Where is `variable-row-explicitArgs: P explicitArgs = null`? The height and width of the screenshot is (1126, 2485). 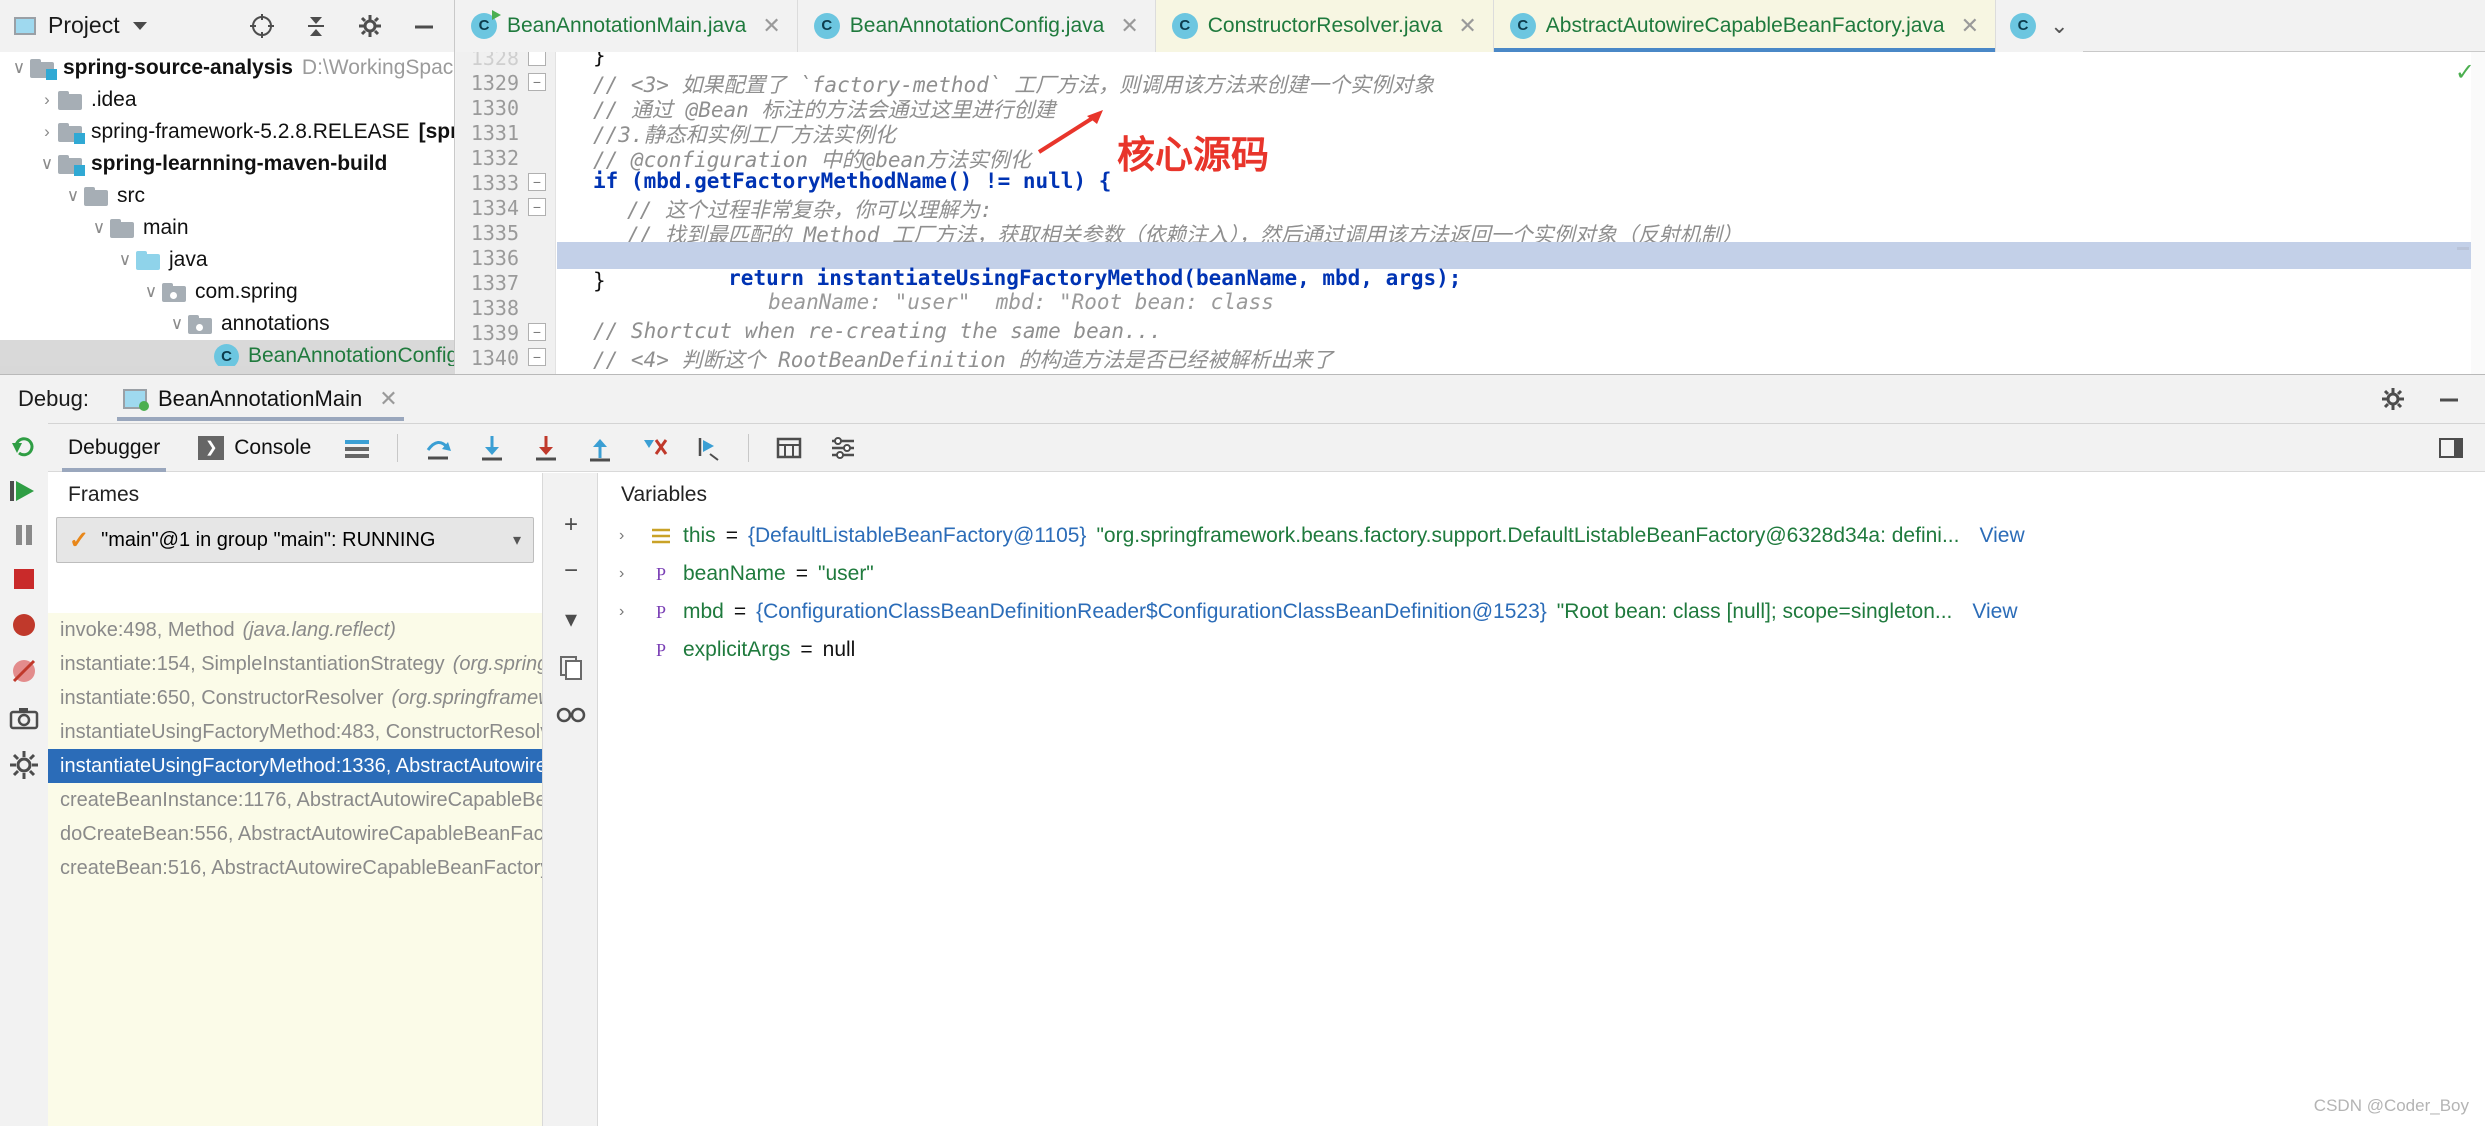 variable-row-explicitArgs: P explicitArgs = null is located at coordinates (1542, 650).